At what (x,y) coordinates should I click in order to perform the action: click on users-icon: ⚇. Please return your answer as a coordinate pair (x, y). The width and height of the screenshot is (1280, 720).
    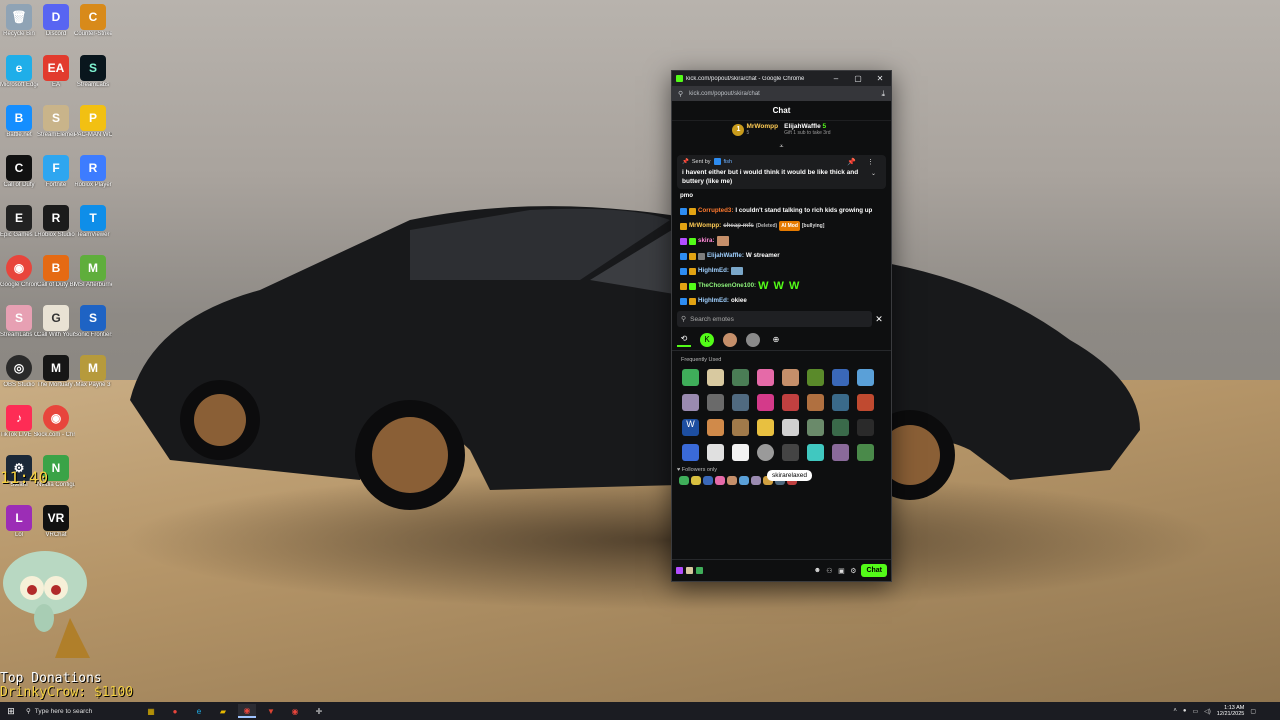
    Looking at the image, I should click on (829, 571).